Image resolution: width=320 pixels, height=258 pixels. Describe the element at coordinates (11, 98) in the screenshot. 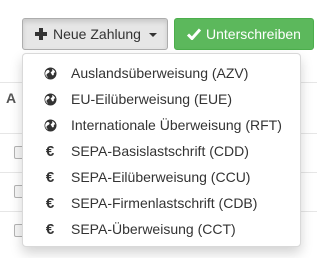

I see `table-header-fragment: A` at that location.